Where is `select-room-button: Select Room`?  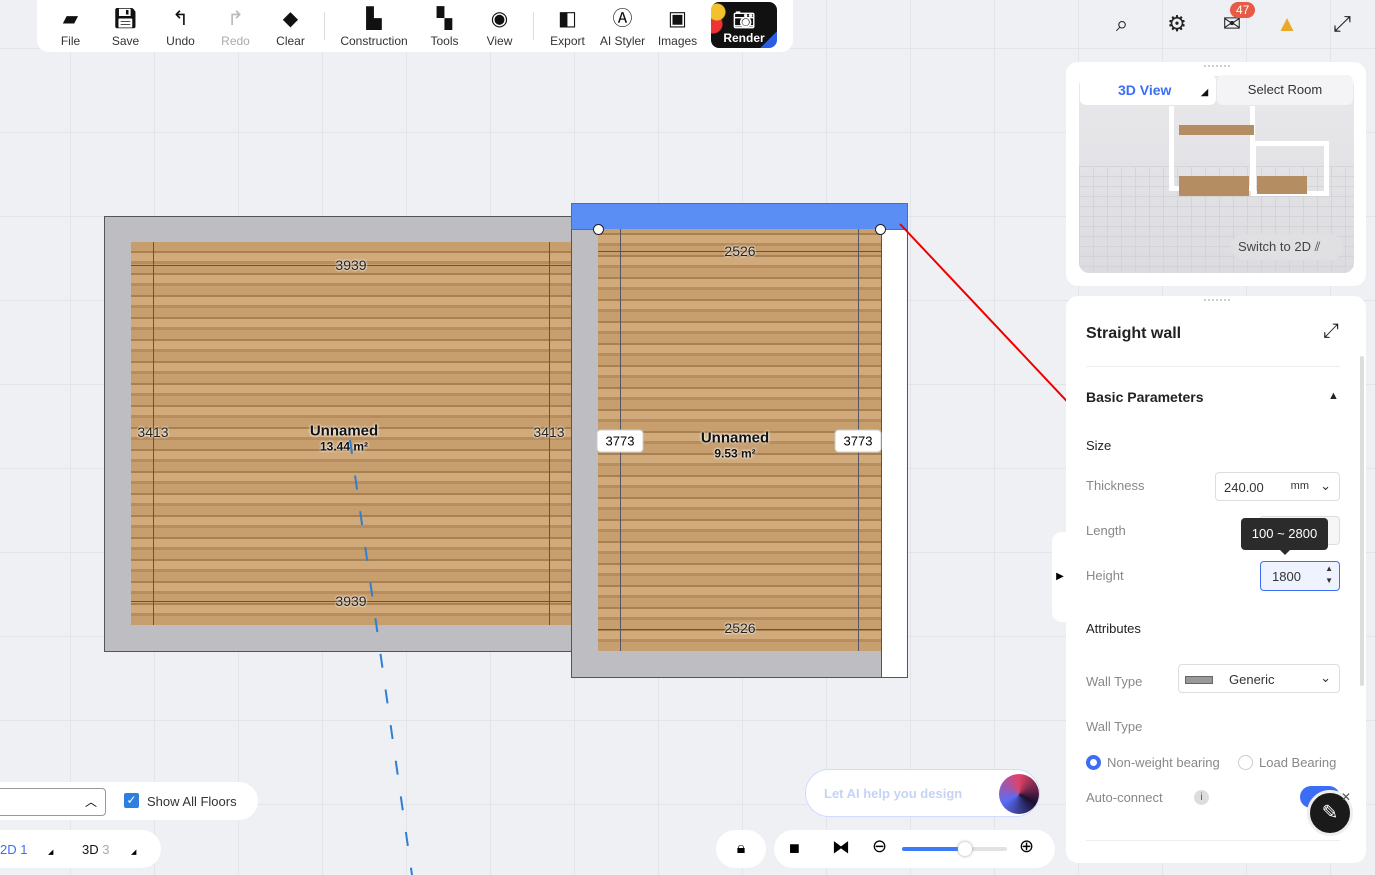 select-room-button: Select Room is located at coordinates (1285, 90).